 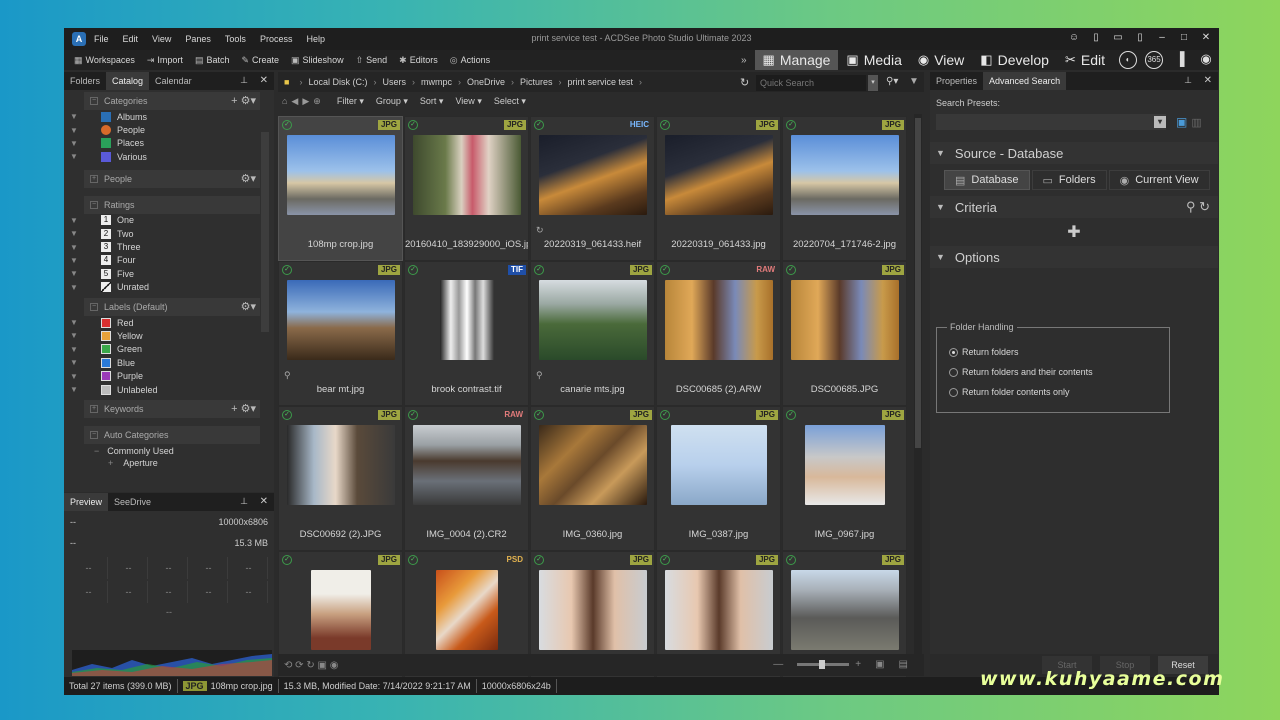 I want to click on grid-scrollbar, so click(x=918, y=391).